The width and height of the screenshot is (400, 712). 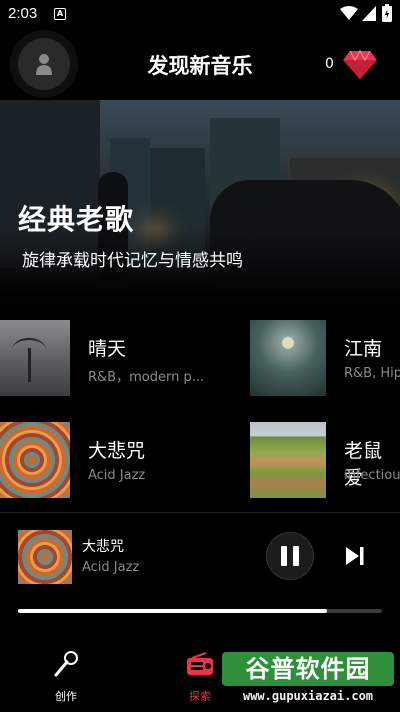 What do you see at coordinates (329, 64) in the screenshot?
I see `gem-count: 0` at bounding box center [329, 64].